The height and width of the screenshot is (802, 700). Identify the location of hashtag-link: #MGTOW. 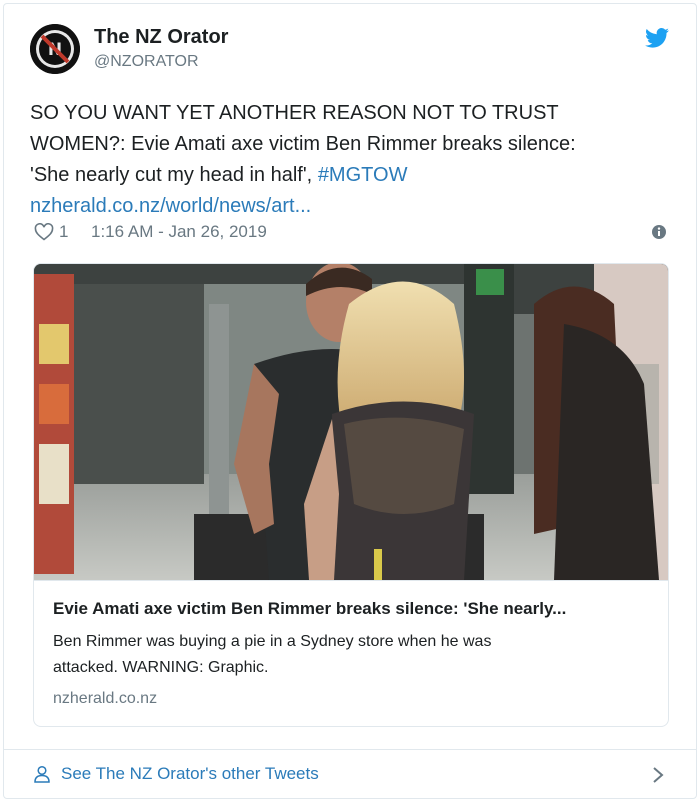
(363, 175).